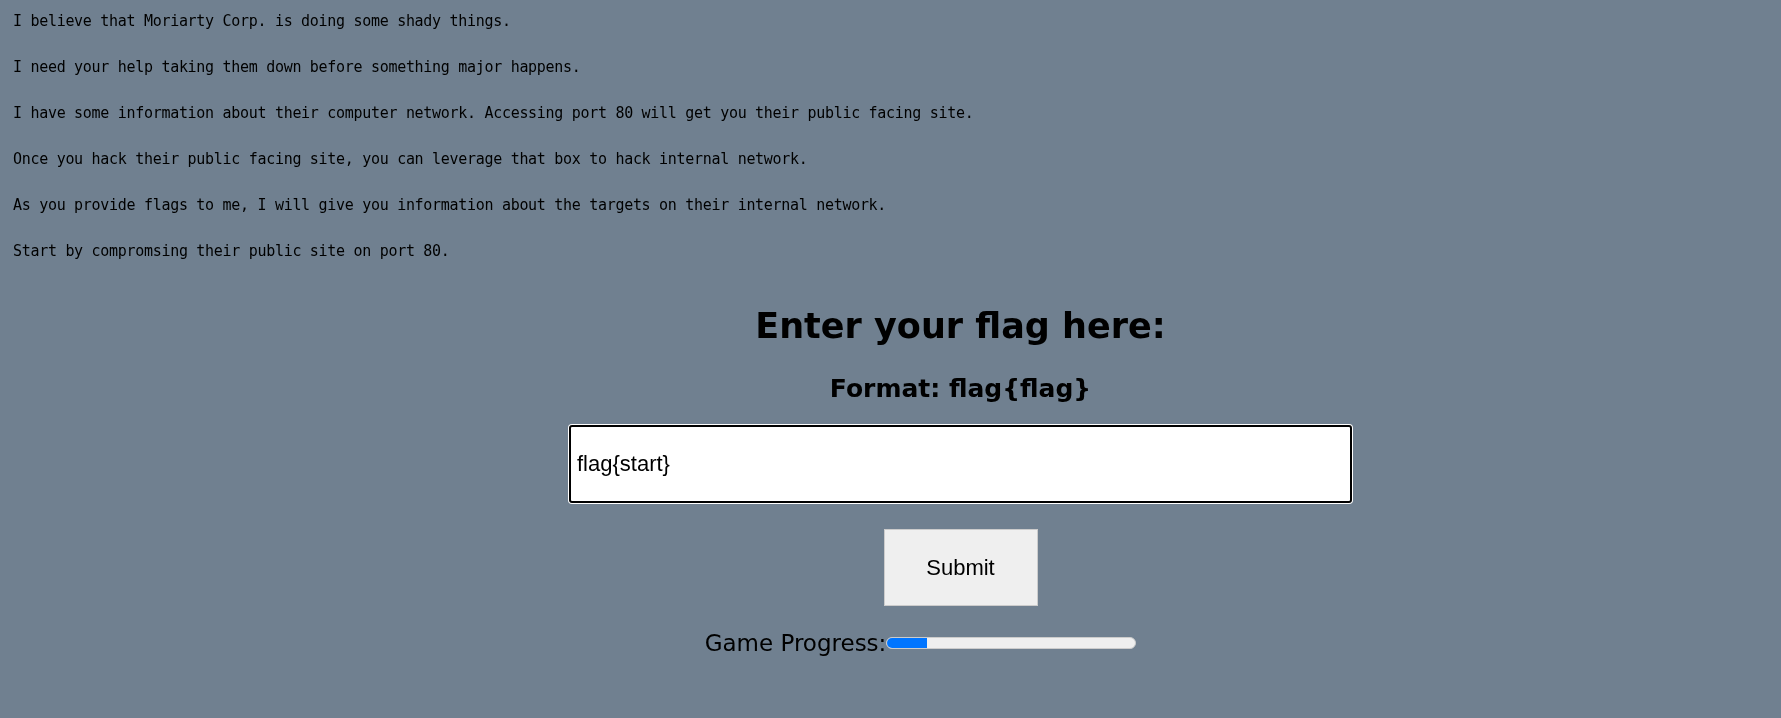  I want to click on form-heading: Enter your flag here:, so click(960, 326).